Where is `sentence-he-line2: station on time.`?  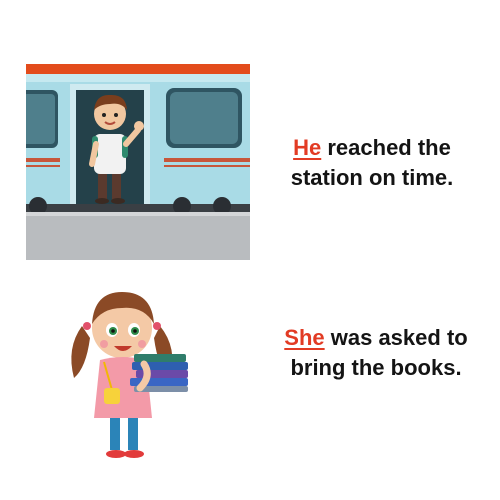
sentence-he-line2: station on time. is located at coordinates (372, 177).